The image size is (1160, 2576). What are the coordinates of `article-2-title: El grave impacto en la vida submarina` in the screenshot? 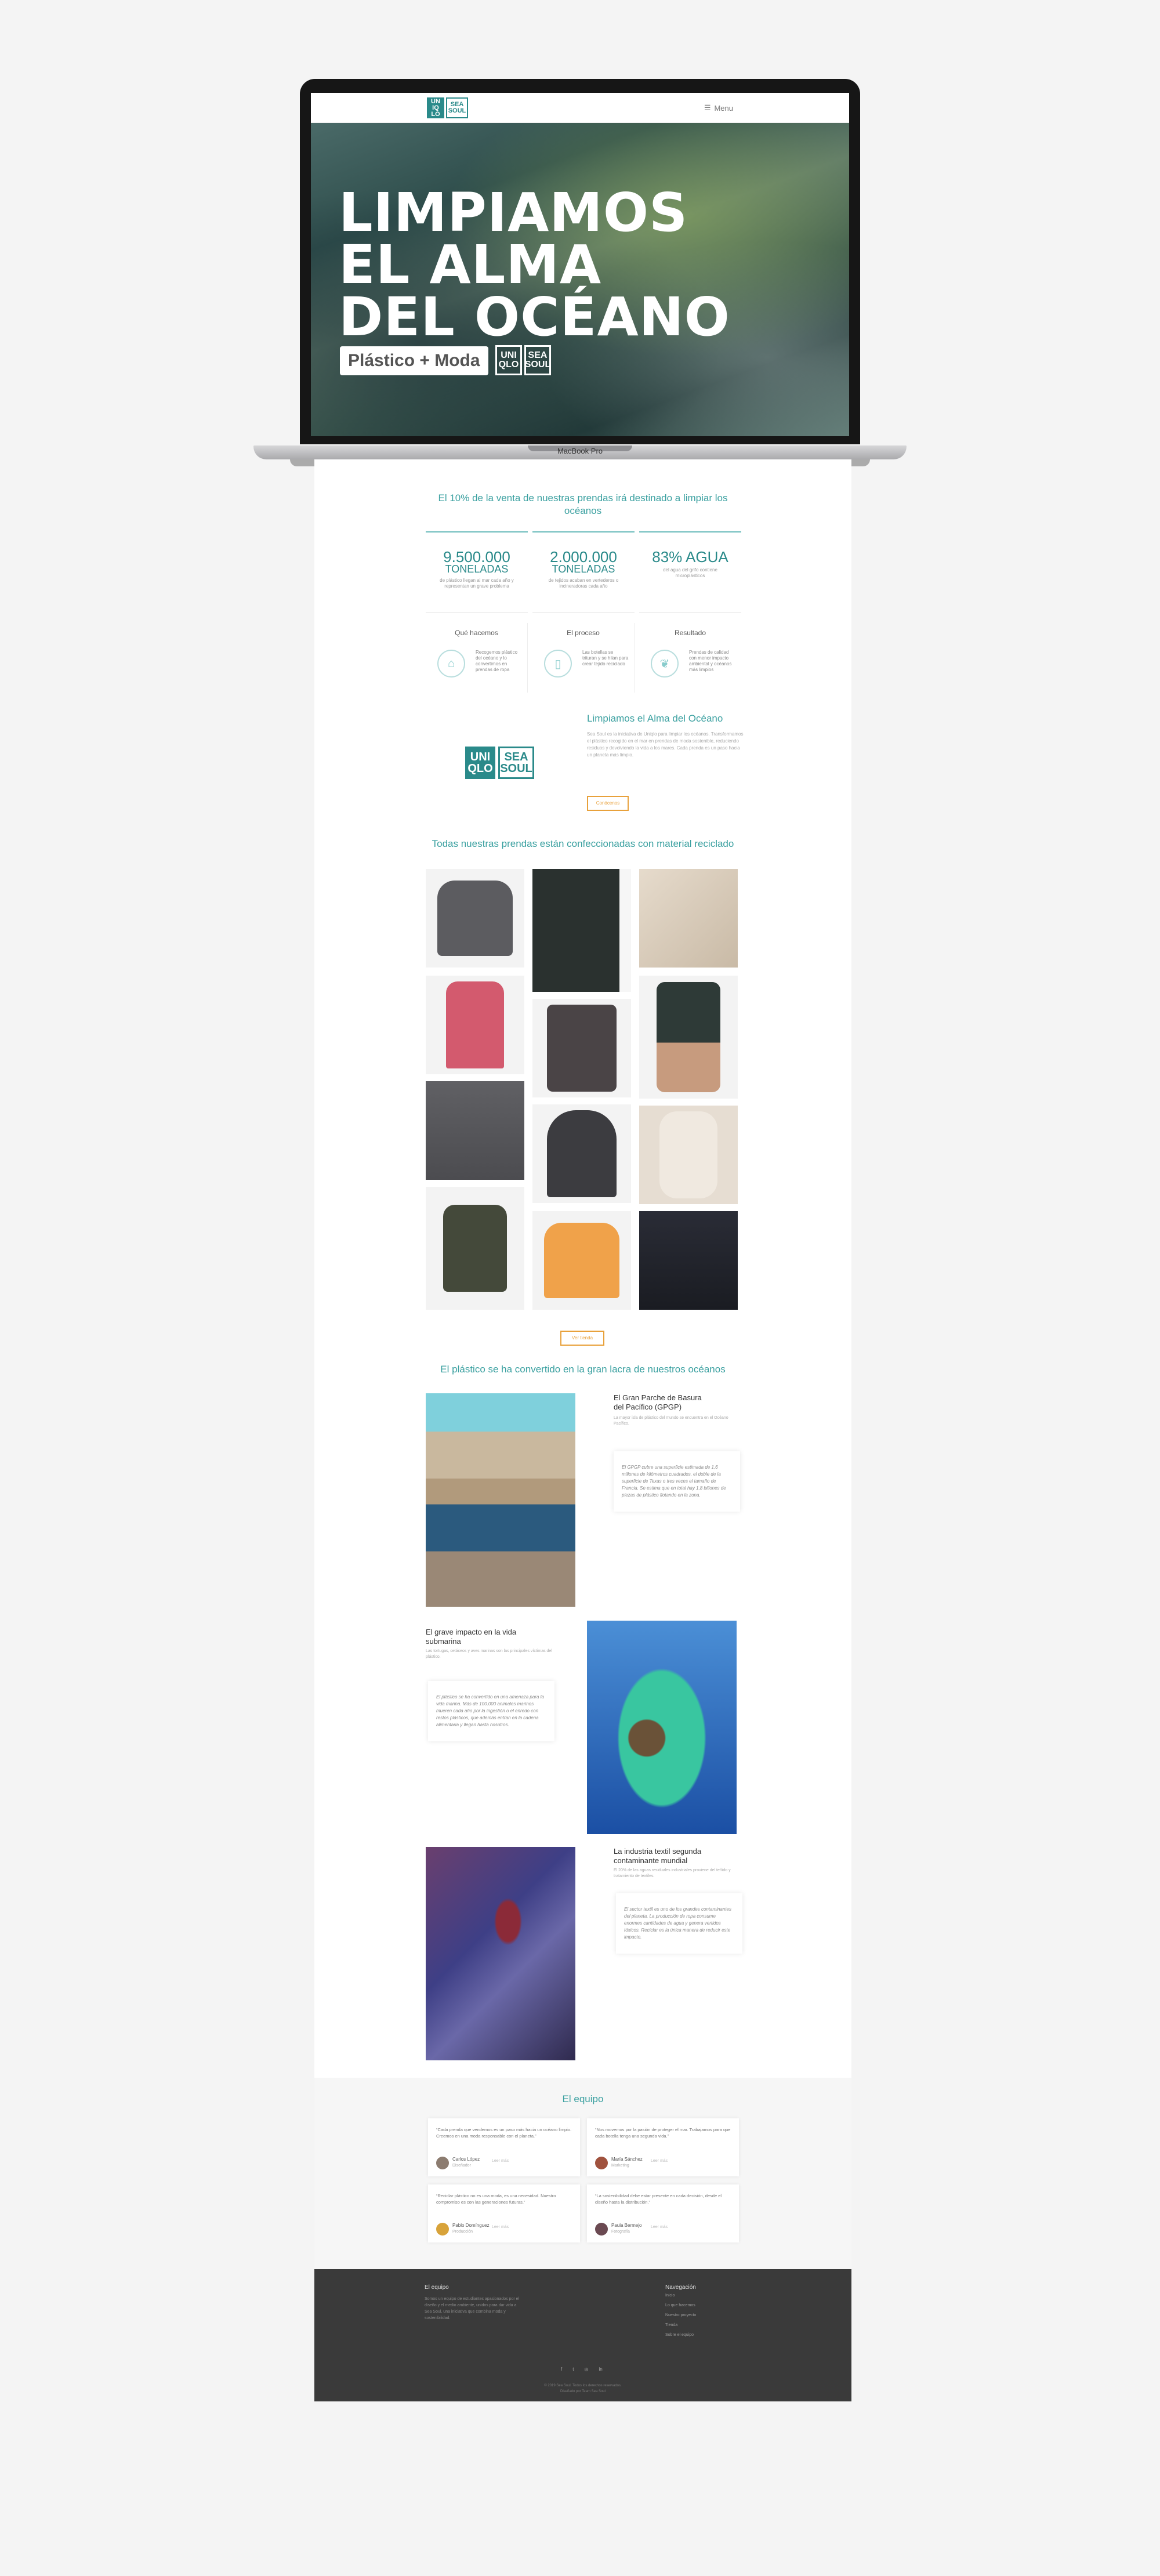 It's located at (471, 1637).